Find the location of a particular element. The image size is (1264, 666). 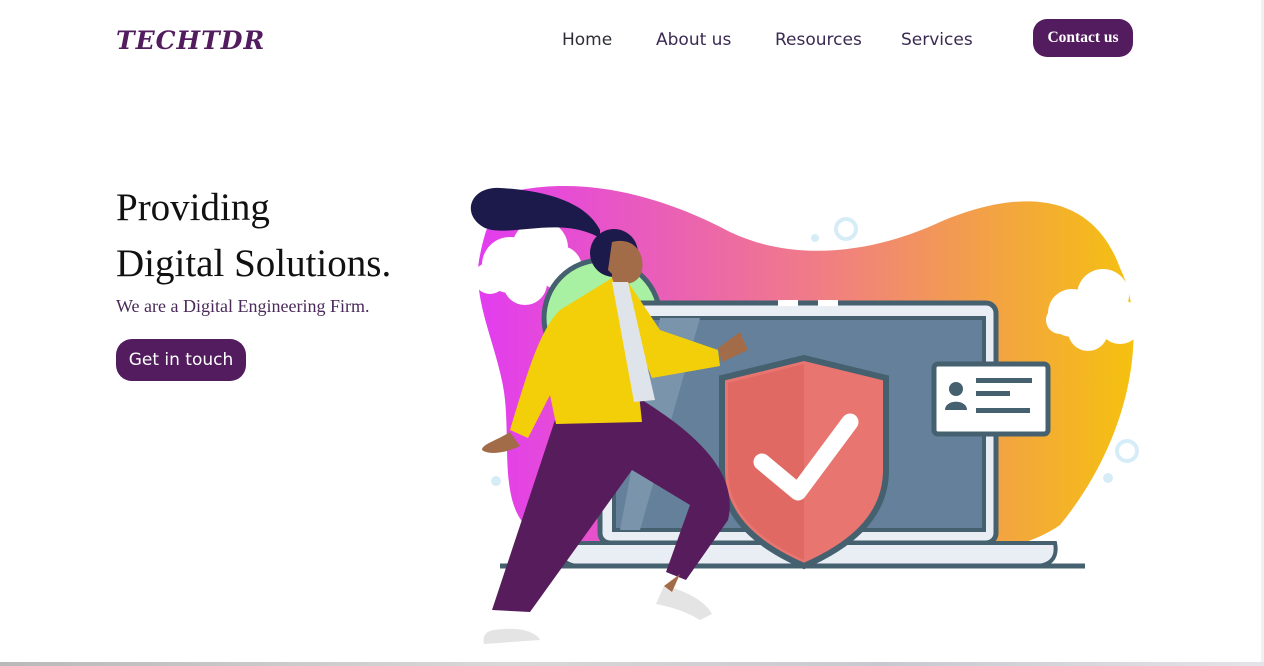

nav-services-link: Services is located at coordinates (937, 40).